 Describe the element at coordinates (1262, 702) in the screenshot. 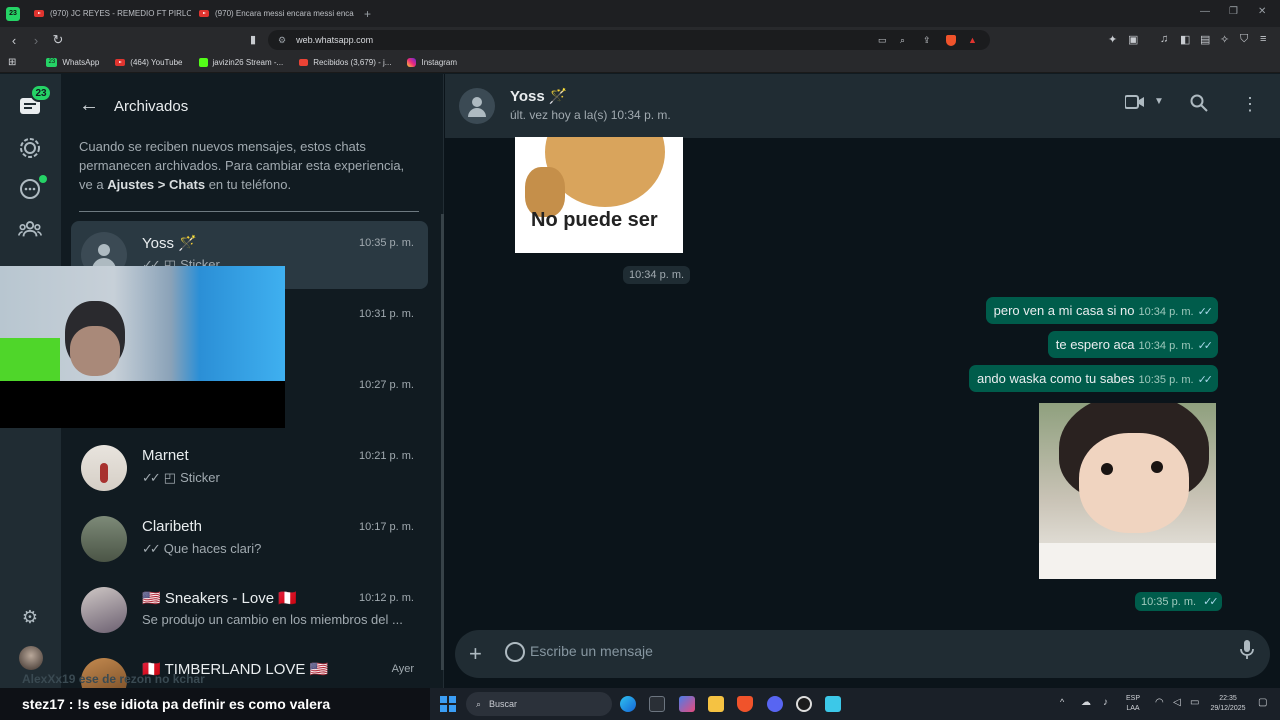

I see `notifications-icon: ▢` at that location.